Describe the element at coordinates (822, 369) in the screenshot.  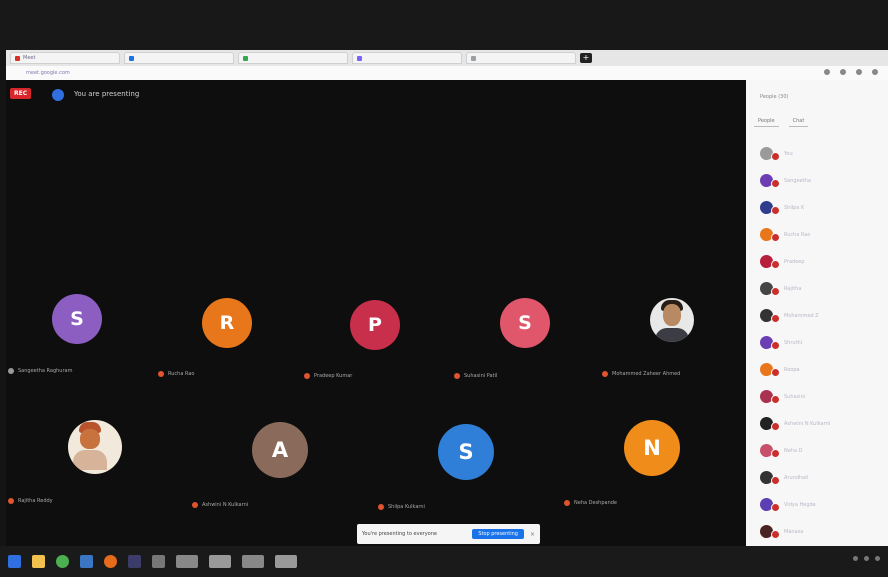
I see `list-item: Roopa` at that location.